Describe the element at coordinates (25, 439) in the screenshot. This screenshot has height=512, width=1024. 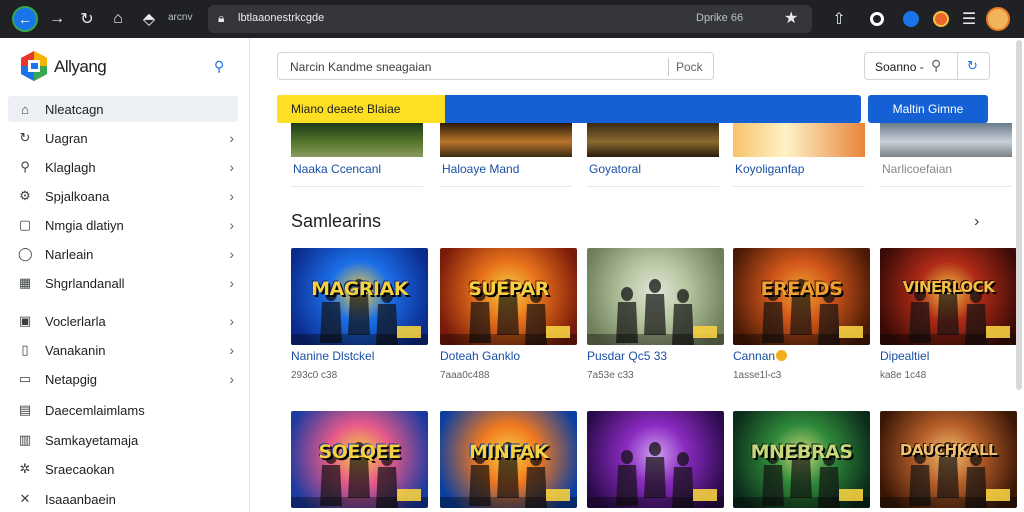
I see `tab-icon: ▥` at that location.